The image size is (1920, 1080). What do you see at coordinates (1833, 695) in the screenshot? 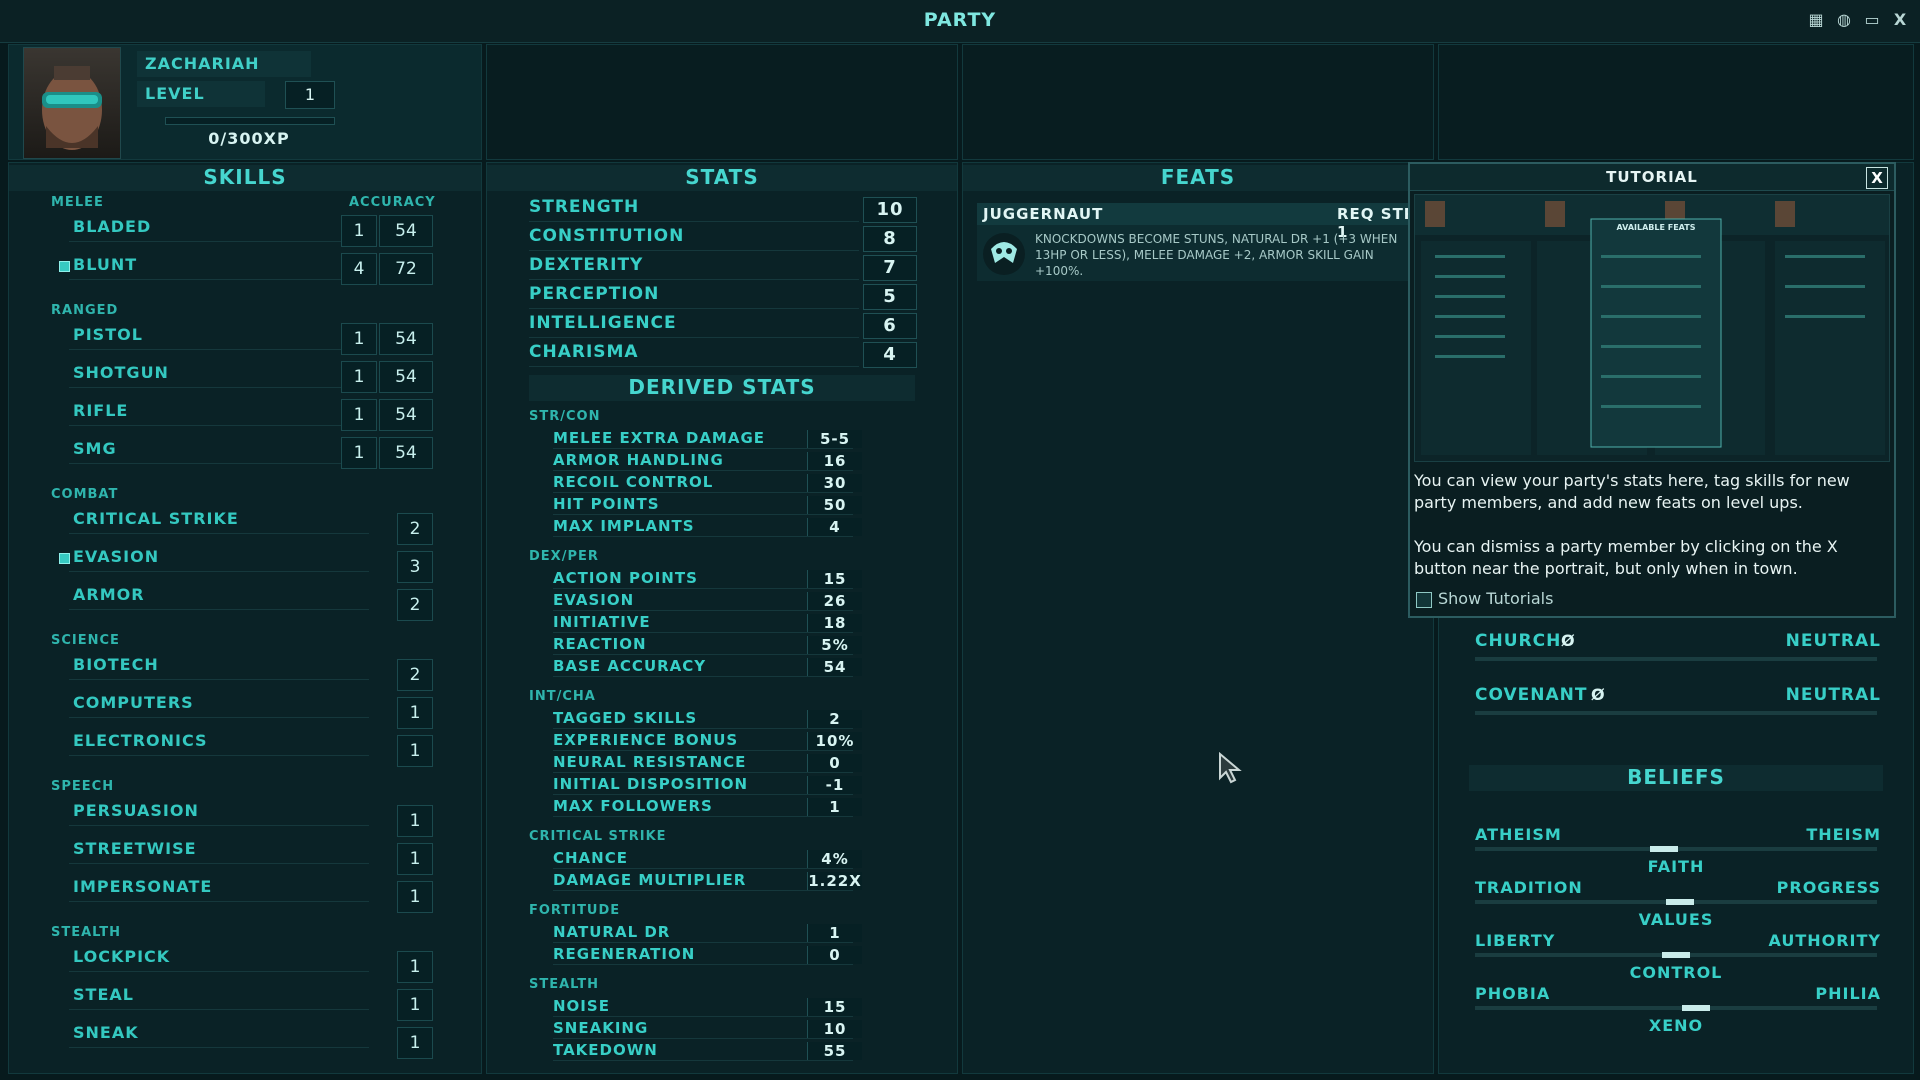
I see `faction-status: NEUTRAL` at bounding box center [1833, 695].